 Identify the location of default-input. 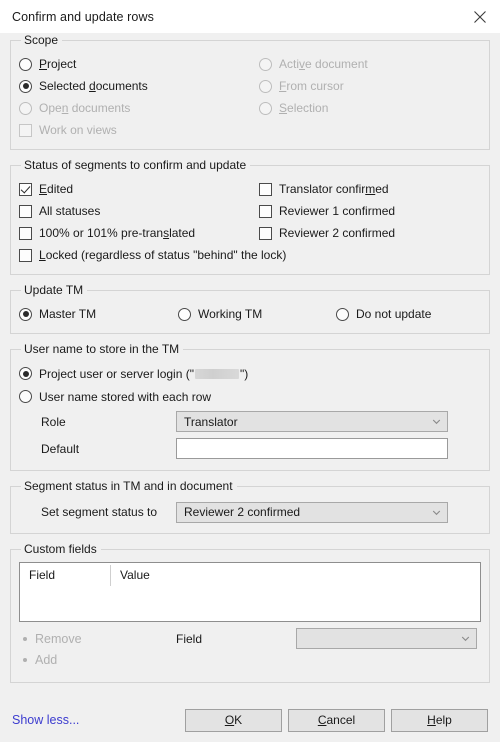
(312, 448).